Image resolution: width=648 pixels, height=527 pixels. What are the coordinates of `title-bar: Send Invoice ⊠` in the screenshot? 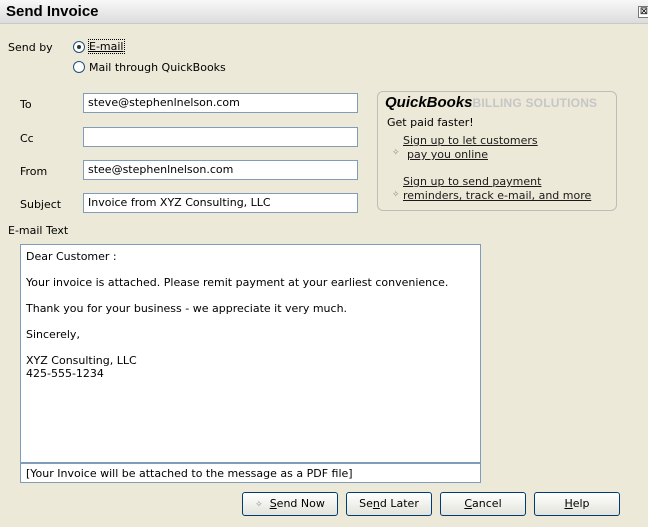 It's located at (324, 12).